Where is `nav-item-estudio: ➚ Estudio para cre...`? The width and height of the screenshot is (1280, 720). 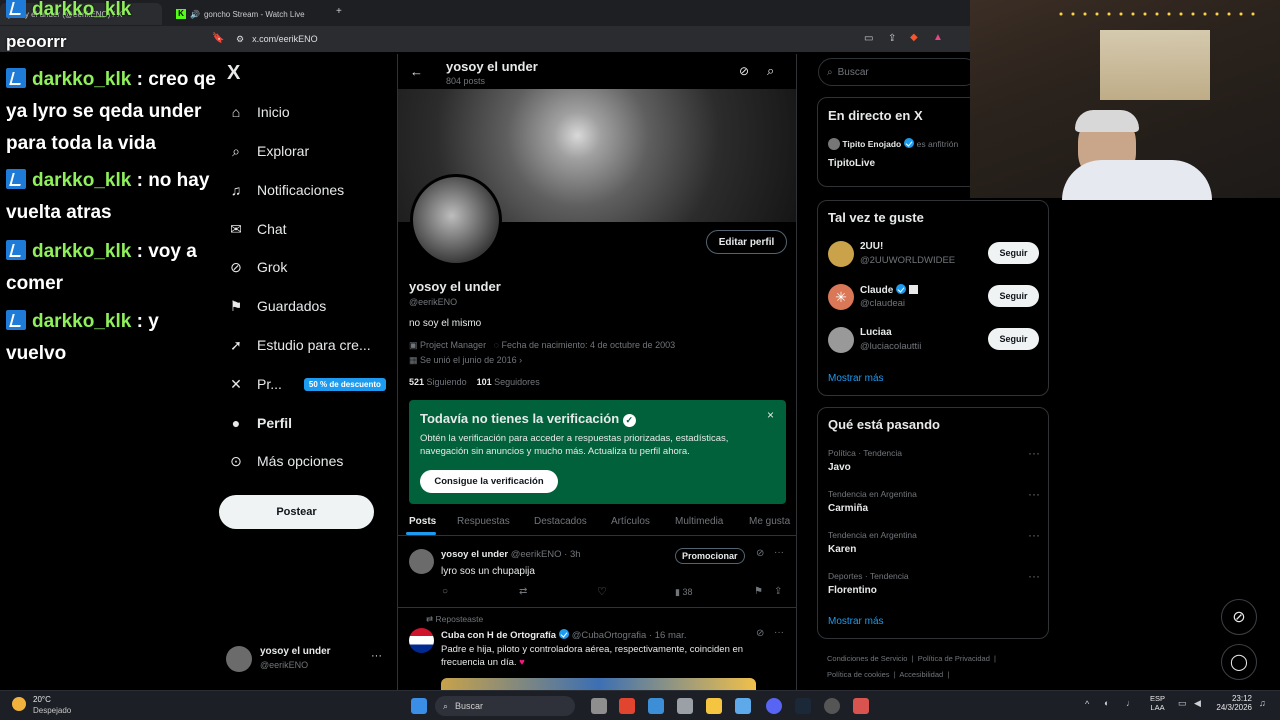 nav-item-estudio: ➚ Estudio para cre... is located at coordinates (299, 345).